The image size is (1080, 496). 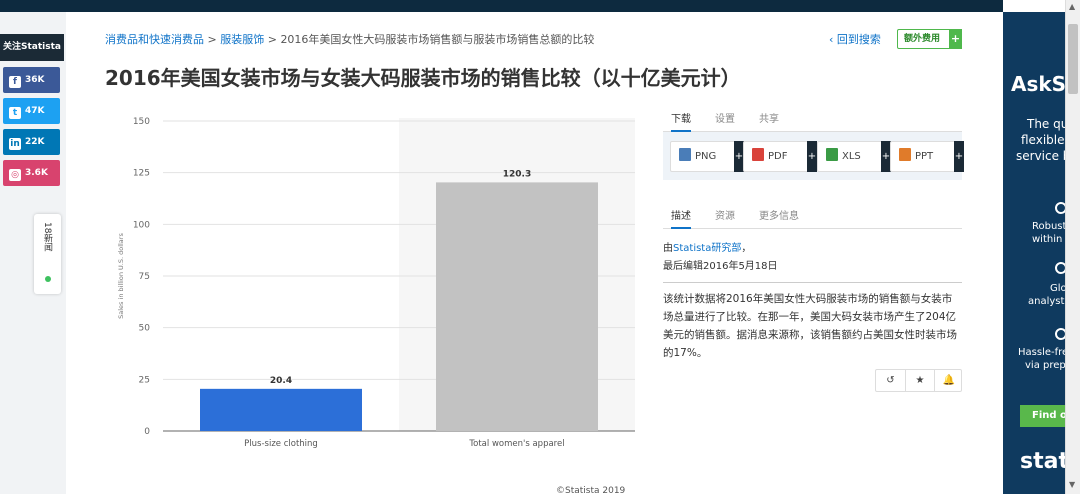 I want to click on y-tick-label: 125, so click(x=141, y=174).